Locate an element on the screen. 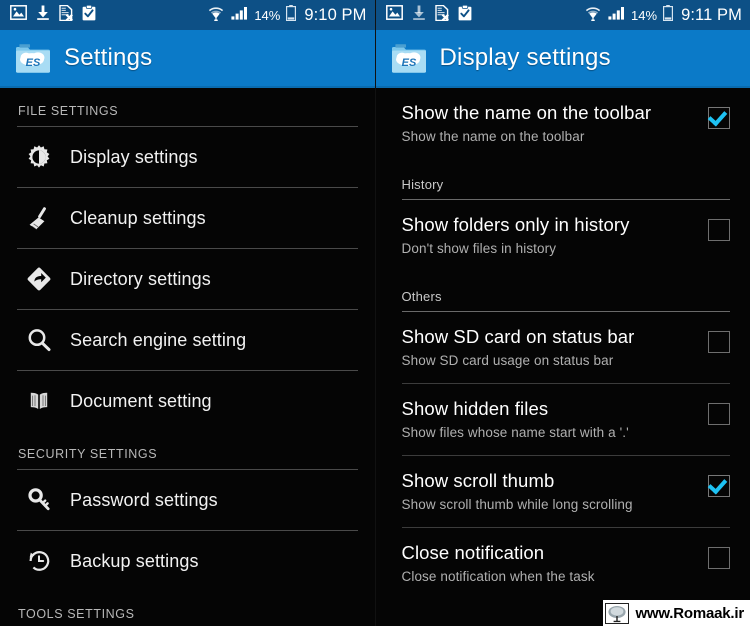 The image size is (750, 626). watermark-text: www.Romaak.ir is located at coordinates (689, 613).